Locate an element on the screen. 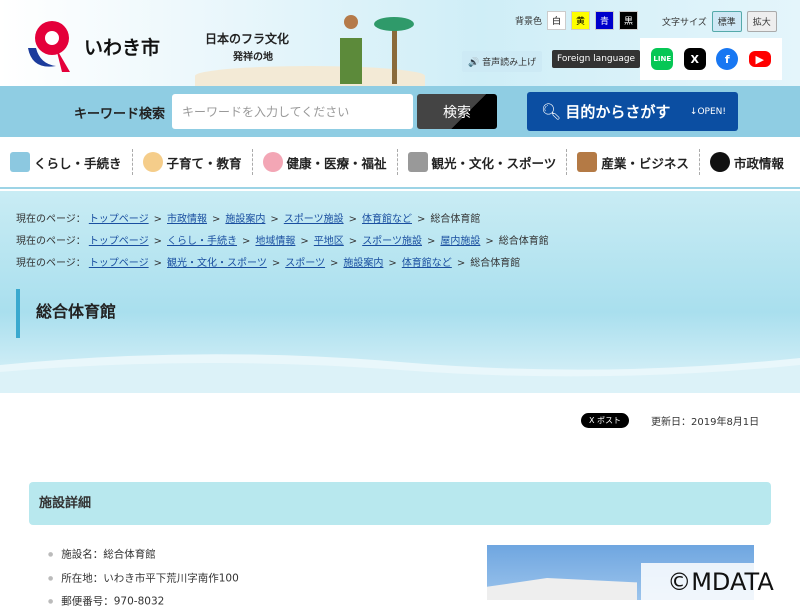 This screenshot has width=800, height=614. nav-label: 市政情報 is located at coordinates (758, 163).